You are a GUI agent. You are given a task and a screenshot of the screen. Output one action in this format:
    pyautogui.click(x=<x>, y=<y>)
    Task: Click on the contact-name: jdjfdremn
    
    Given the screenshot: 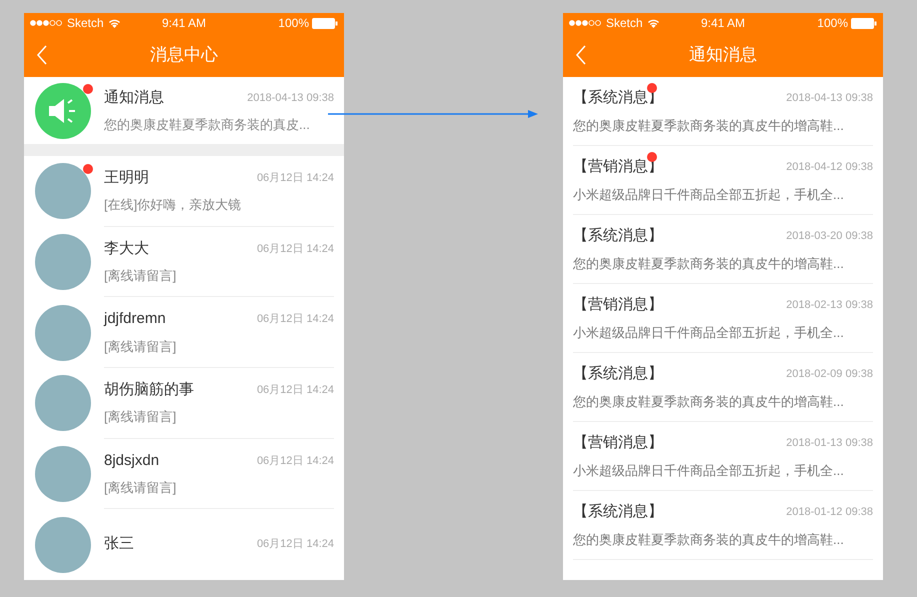 What is the action you would take?
    pyautogui.click(x=135, y=319)
    